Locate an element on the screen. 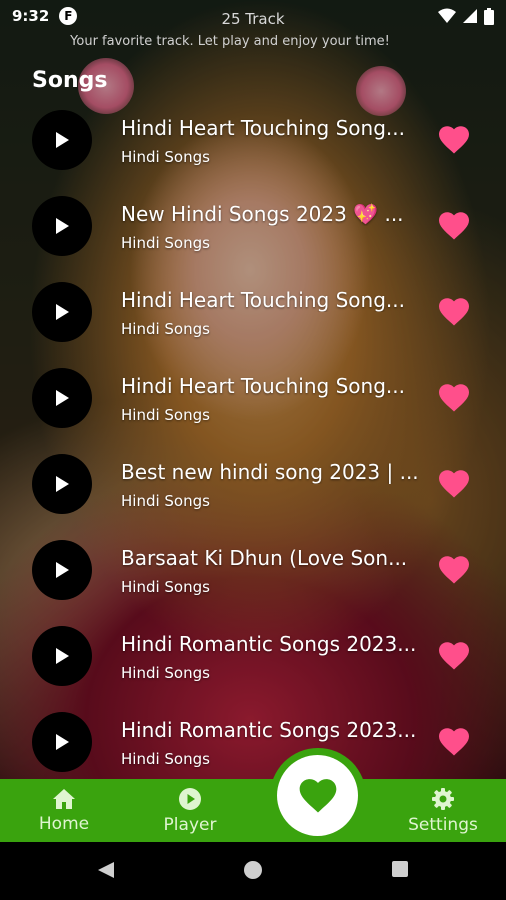  nav-home: Home is located at coordinates (64, 810).